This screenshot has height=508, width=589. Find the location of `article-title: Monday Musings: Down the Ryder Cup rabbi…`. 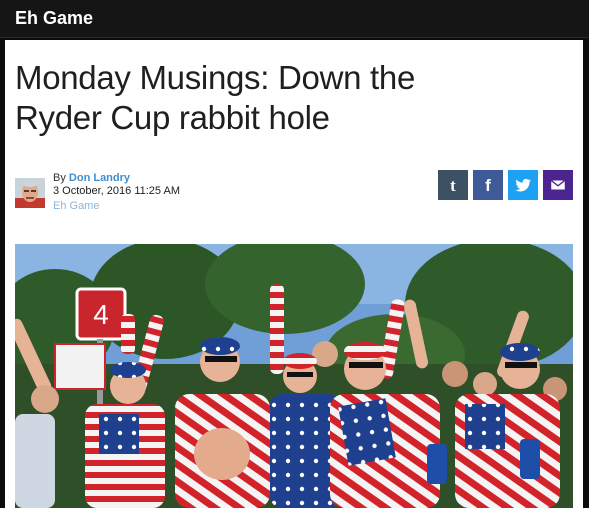

article-title: Monday Musings: Down the Ryder Cup rabbi… is located at coordinates (275, 98).